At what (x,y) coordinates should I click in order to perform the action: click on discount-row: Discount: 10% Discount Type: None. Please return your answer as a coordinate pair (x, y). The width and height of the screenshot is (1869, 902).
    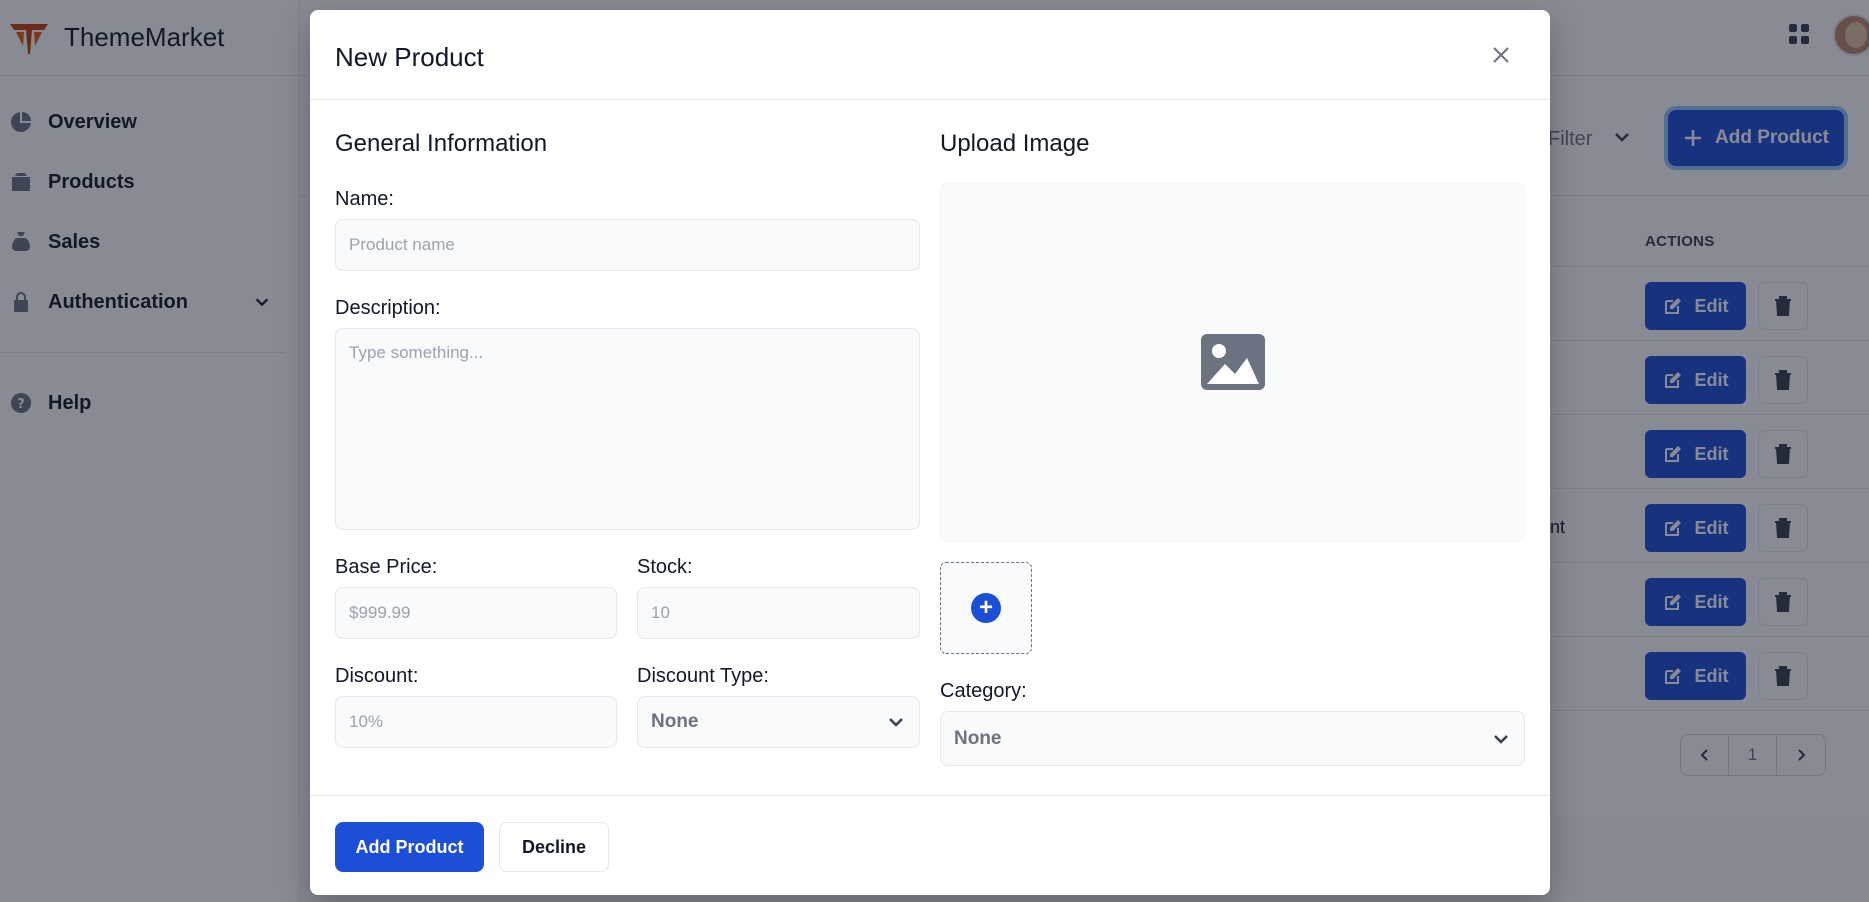
    Looking at the image, I should click on (627, 706).